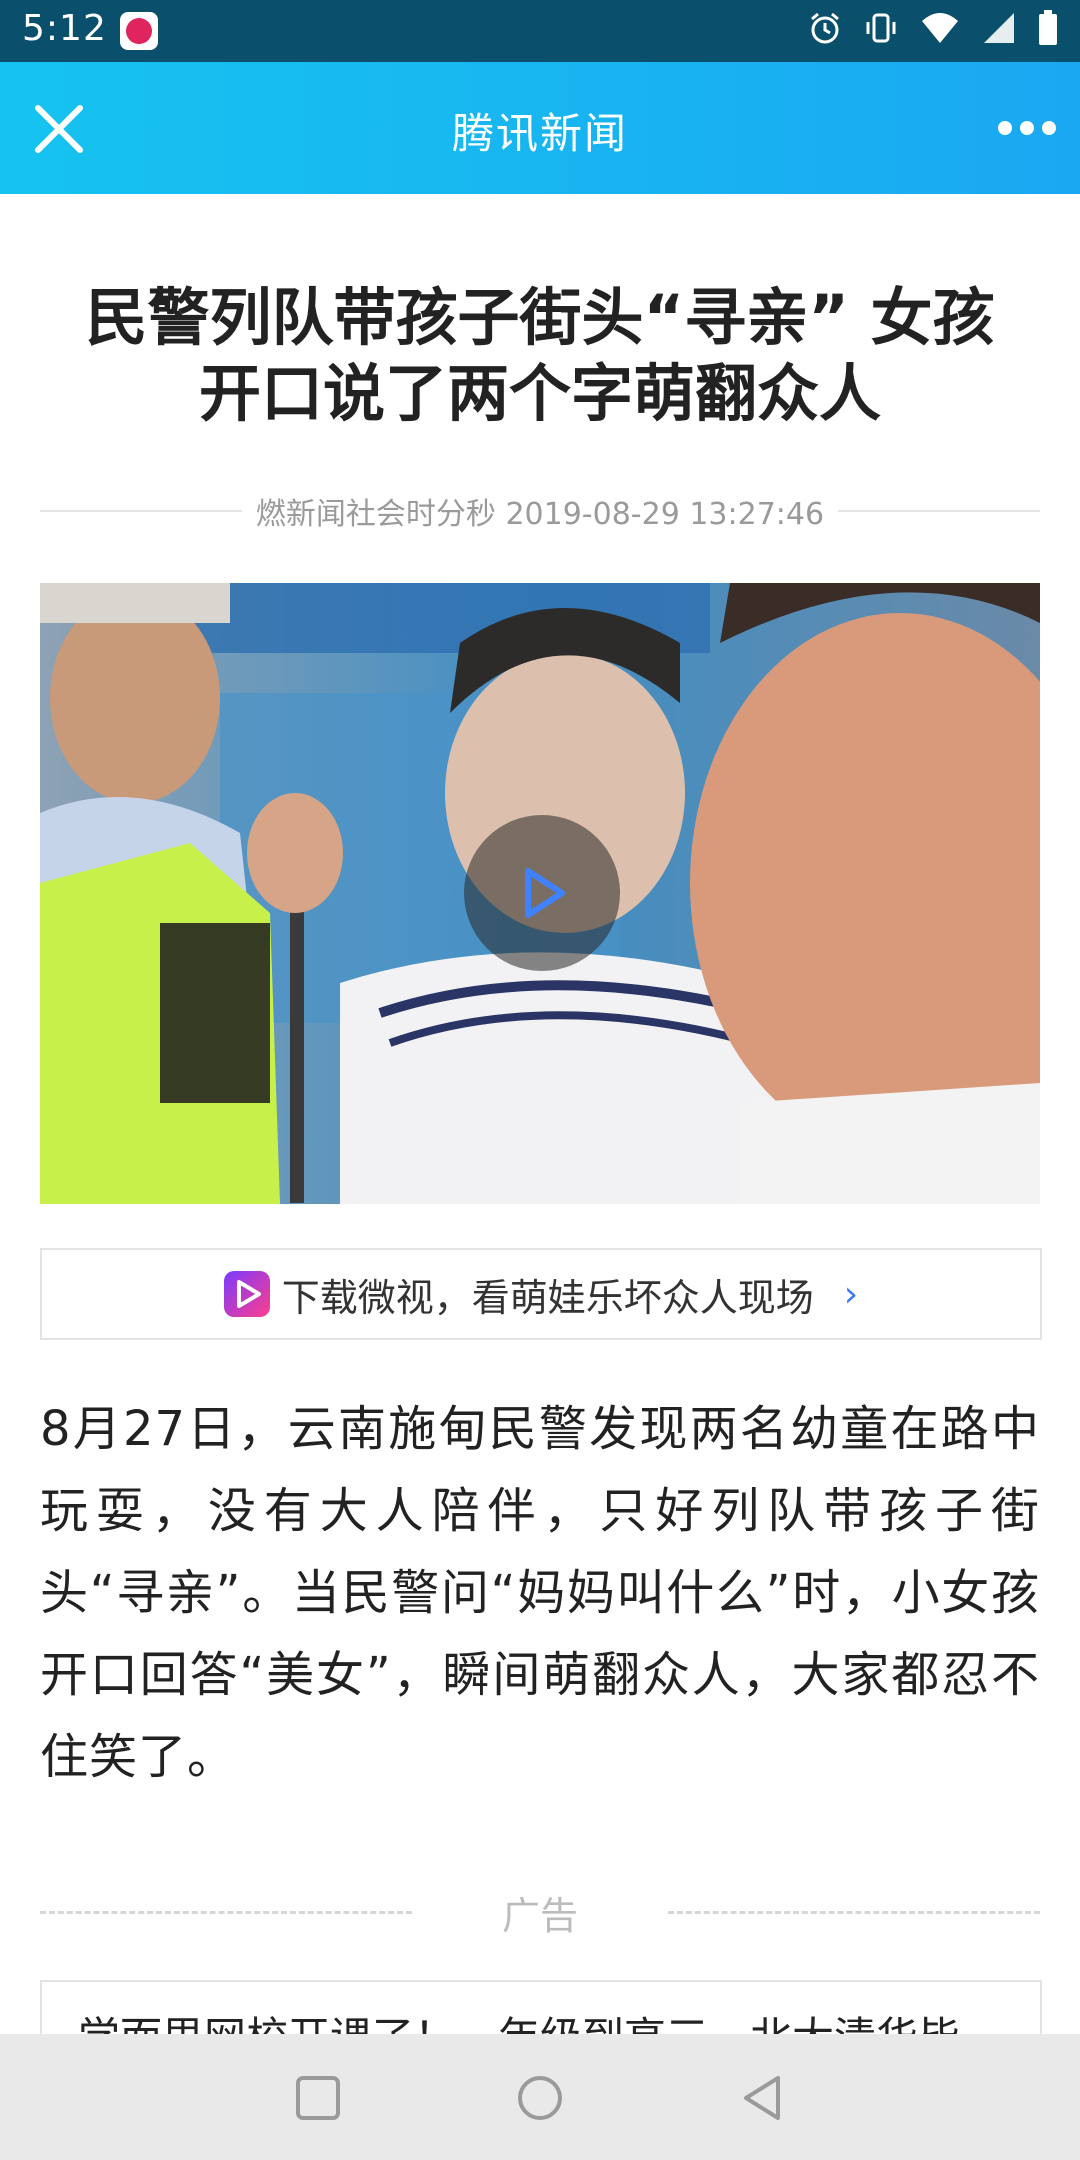 Image resolution: width=1080 pixels, height=2160 pixels. I want to click on chevron-right-icon: ›, so click(851, 1294).